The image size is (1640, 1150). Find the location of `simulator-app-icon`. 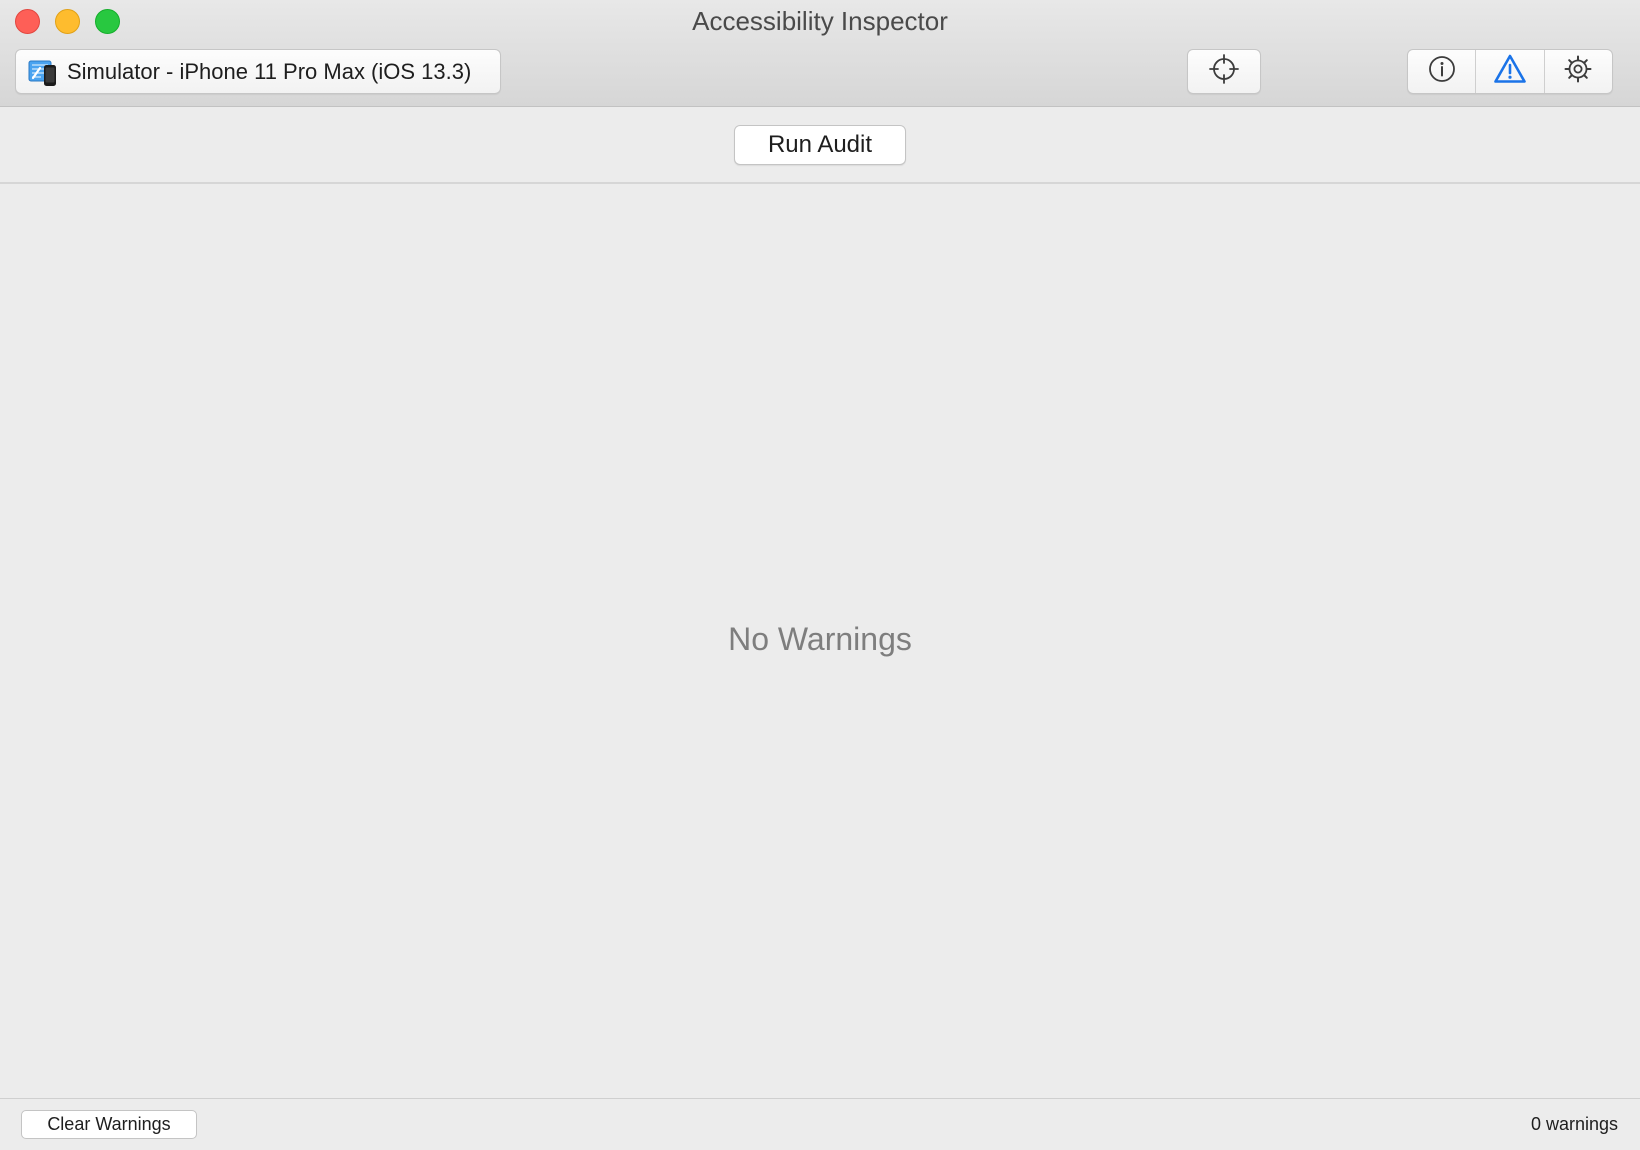

simulator-app-icon is located at coordinates (43, 72).